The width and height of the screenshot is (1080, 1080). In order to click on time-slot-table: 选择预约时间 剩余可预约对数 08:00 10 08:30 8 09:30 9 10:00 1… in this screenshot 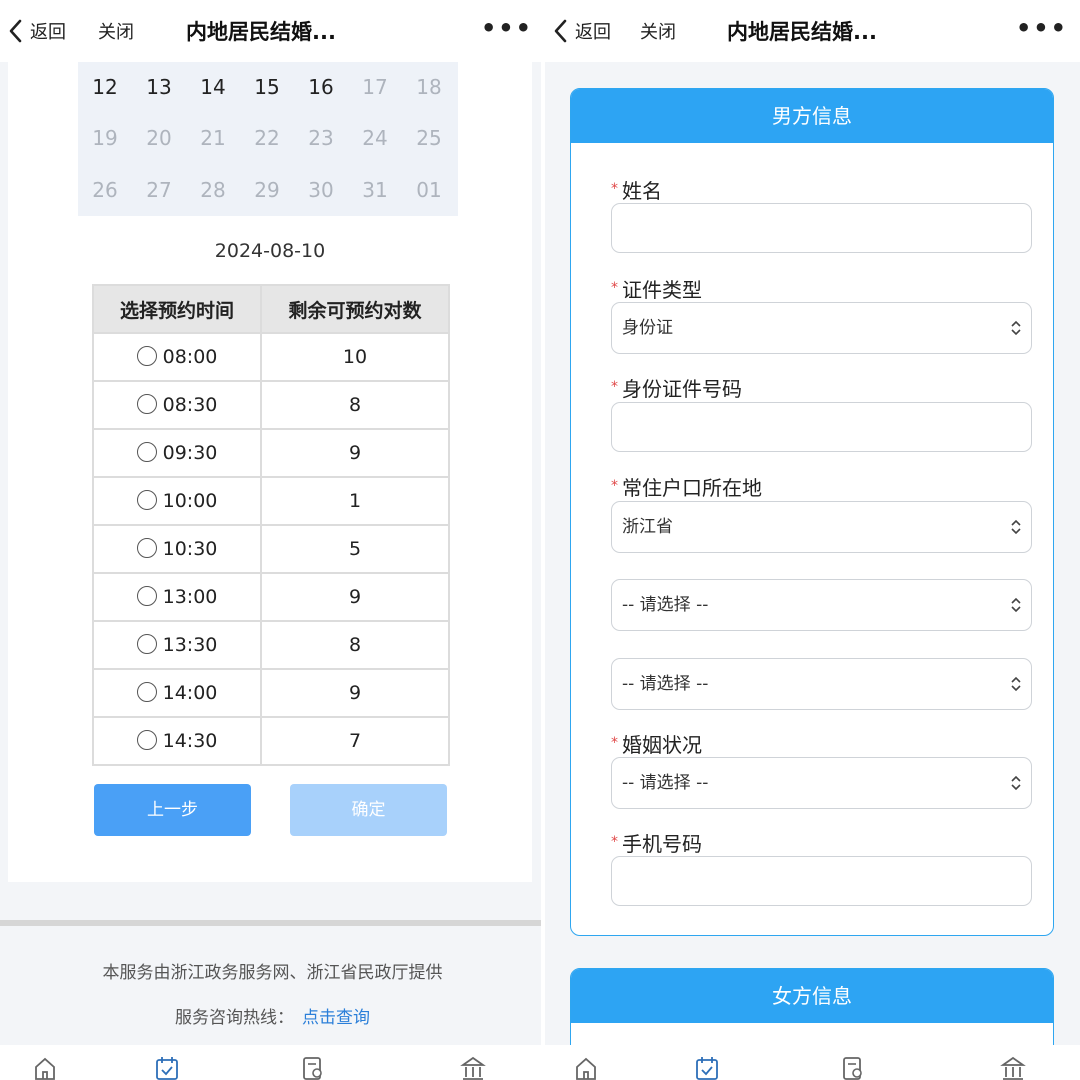, I will do `click(271, 525)`.